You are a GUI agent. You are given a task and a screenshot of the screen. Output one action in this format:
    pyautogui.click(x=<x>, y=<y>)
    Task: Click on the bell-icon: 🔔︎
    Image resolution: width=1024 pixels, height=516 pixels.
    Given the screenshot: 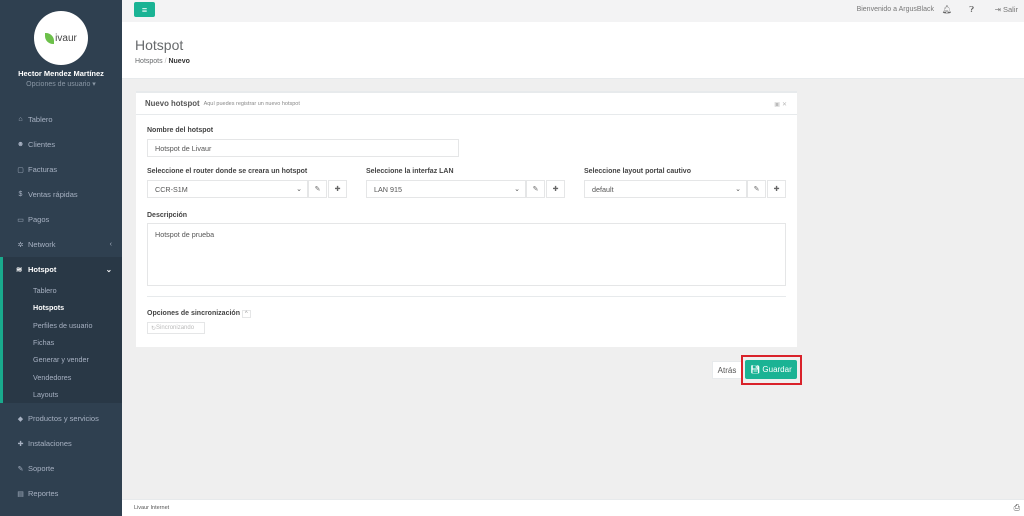 What is the action you would take?
    pyautogui.click(x=947, y=9)
    